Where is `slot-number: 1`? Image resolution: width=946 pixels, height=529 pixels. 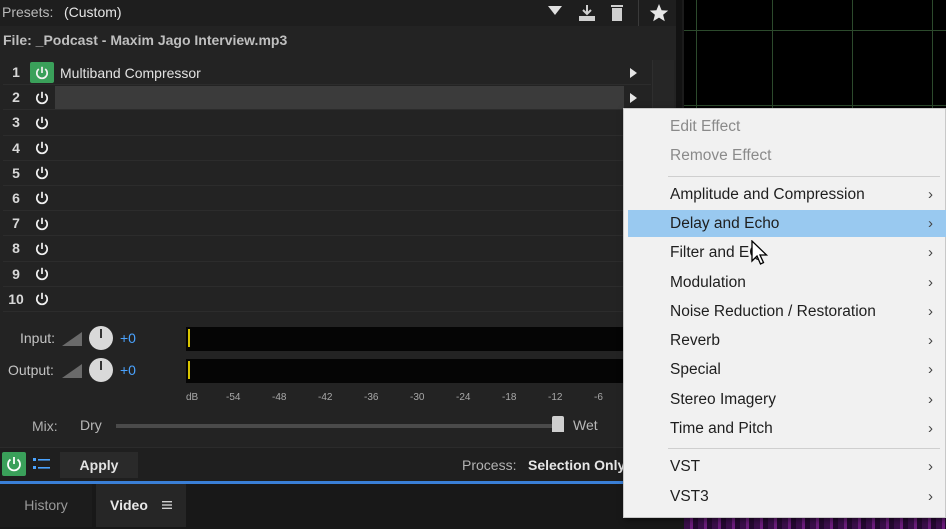
slot-number: 1 is located at coordinates (16, 72).